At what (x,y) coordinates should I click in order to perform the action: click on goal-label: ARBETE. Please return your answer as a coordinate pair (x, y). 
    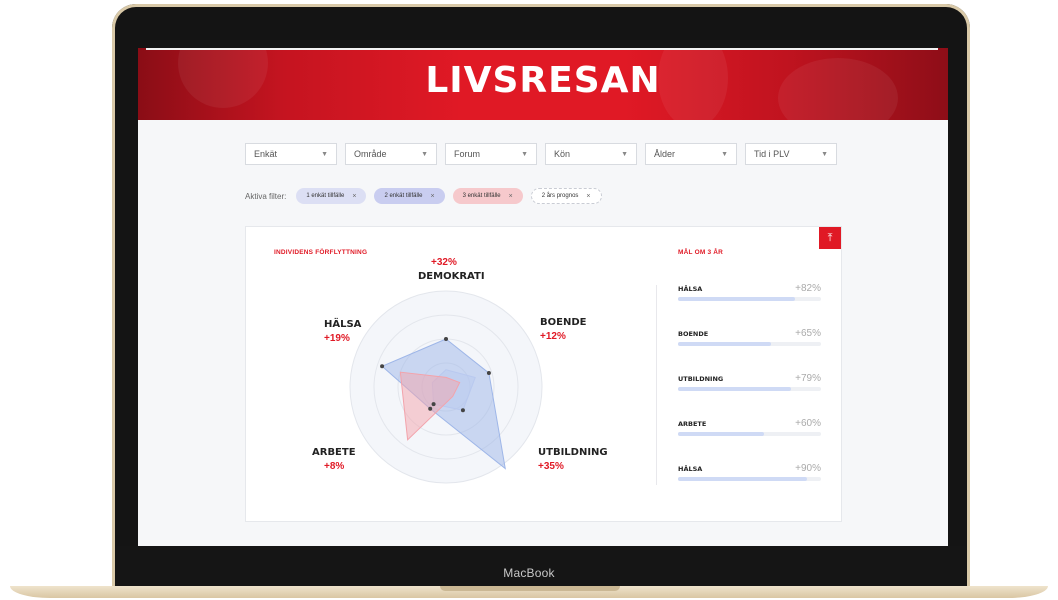
    Looking at the image, I should click on (692, 424).